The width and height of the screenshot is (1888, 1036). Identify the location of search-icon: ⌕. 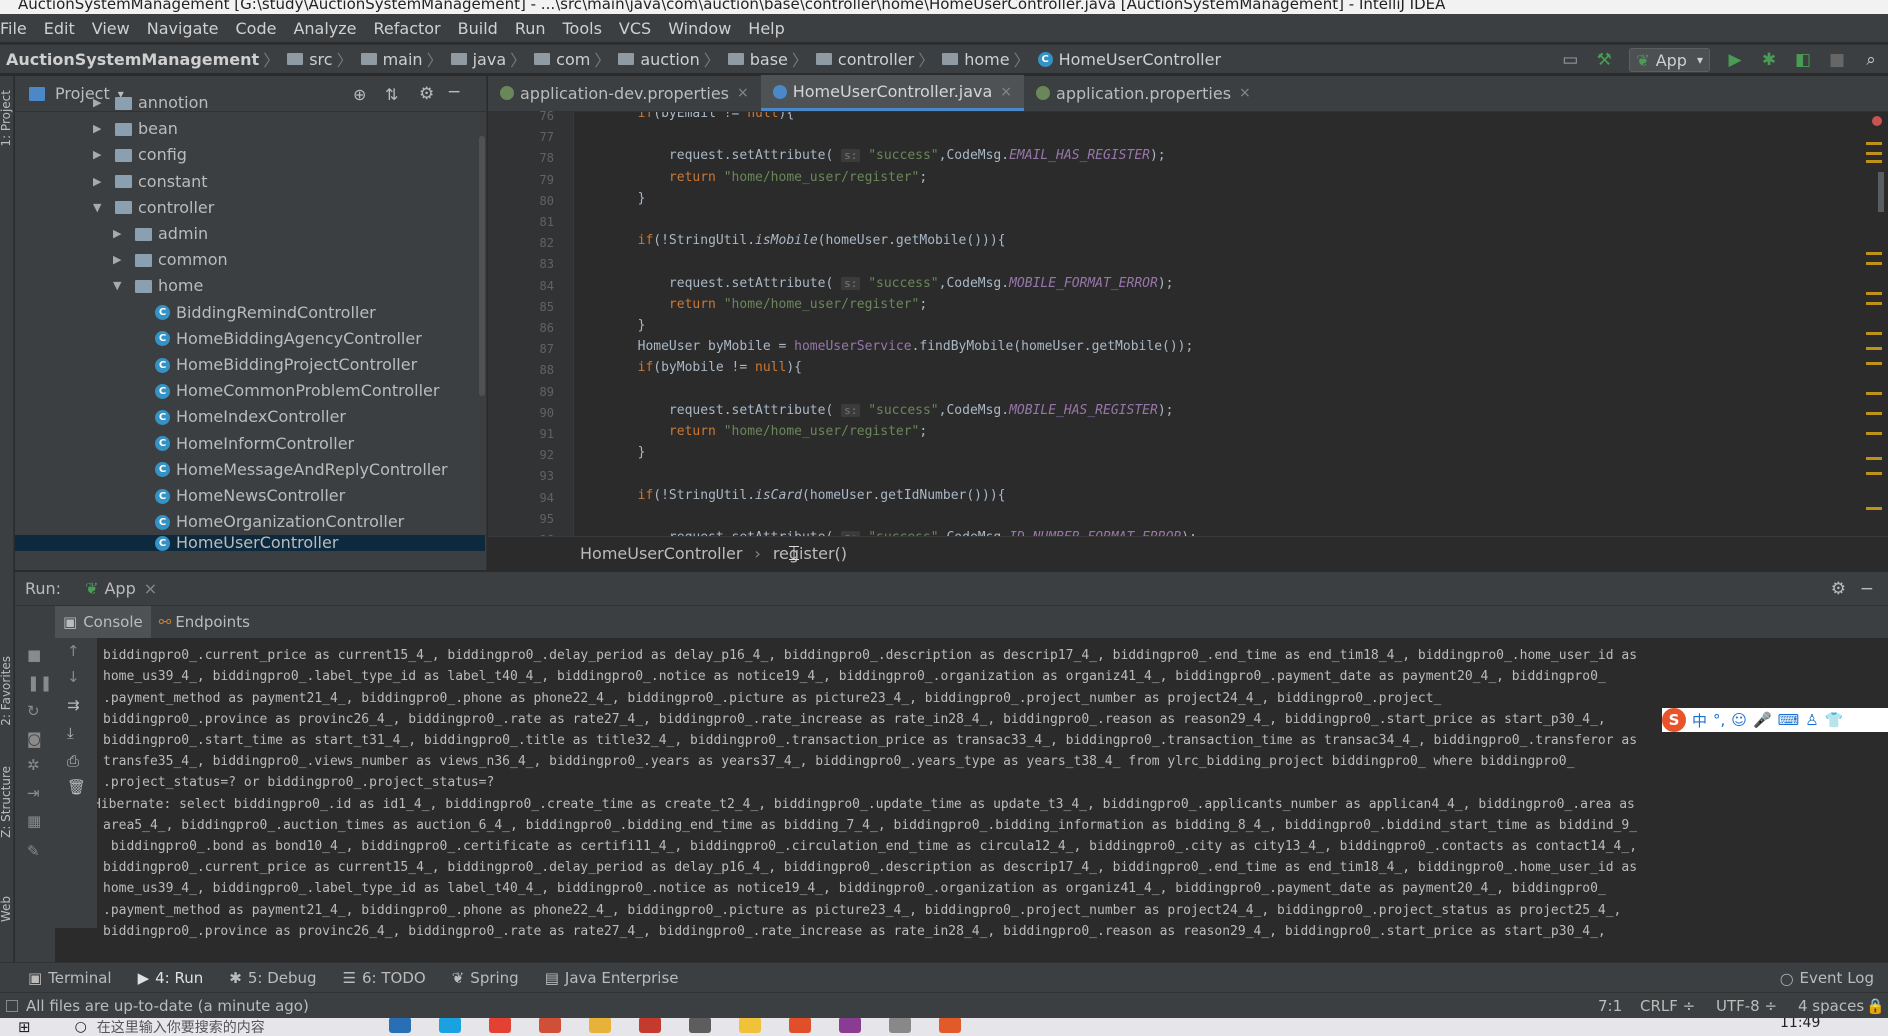
(1871, 60).